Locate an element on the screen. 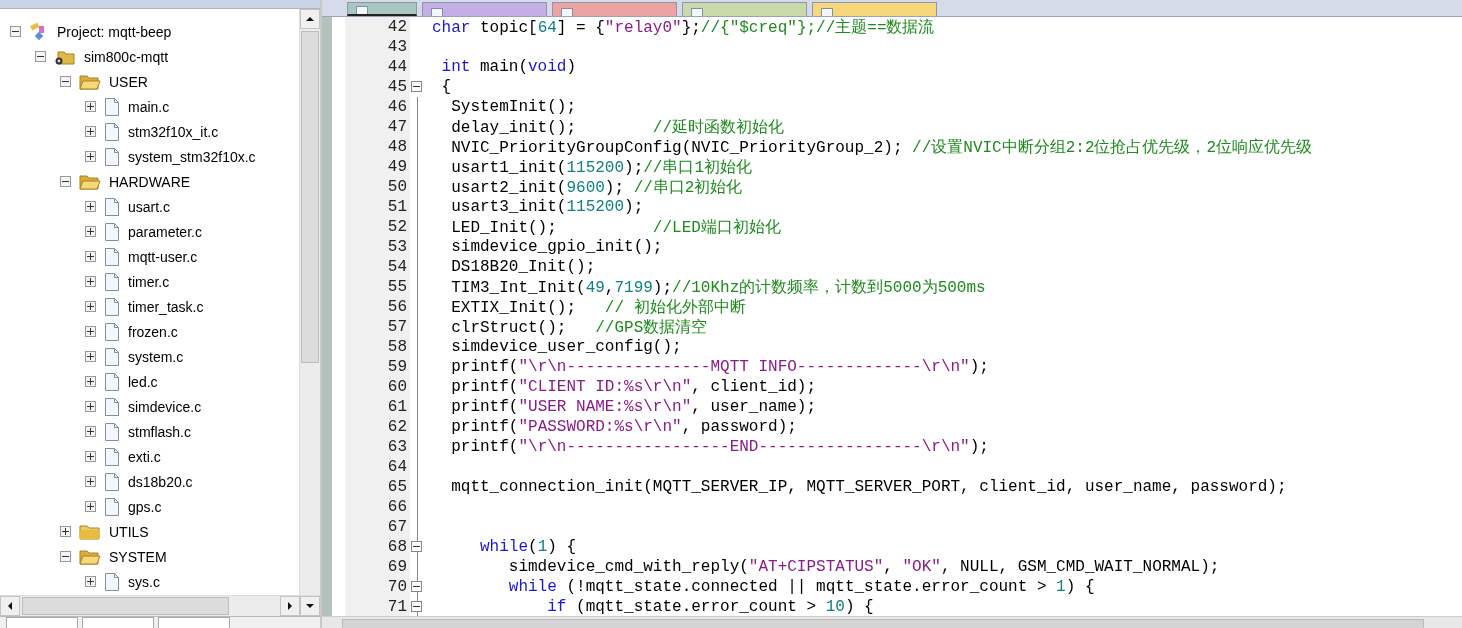  scroll-down-button is located at coordinates (310, 606).